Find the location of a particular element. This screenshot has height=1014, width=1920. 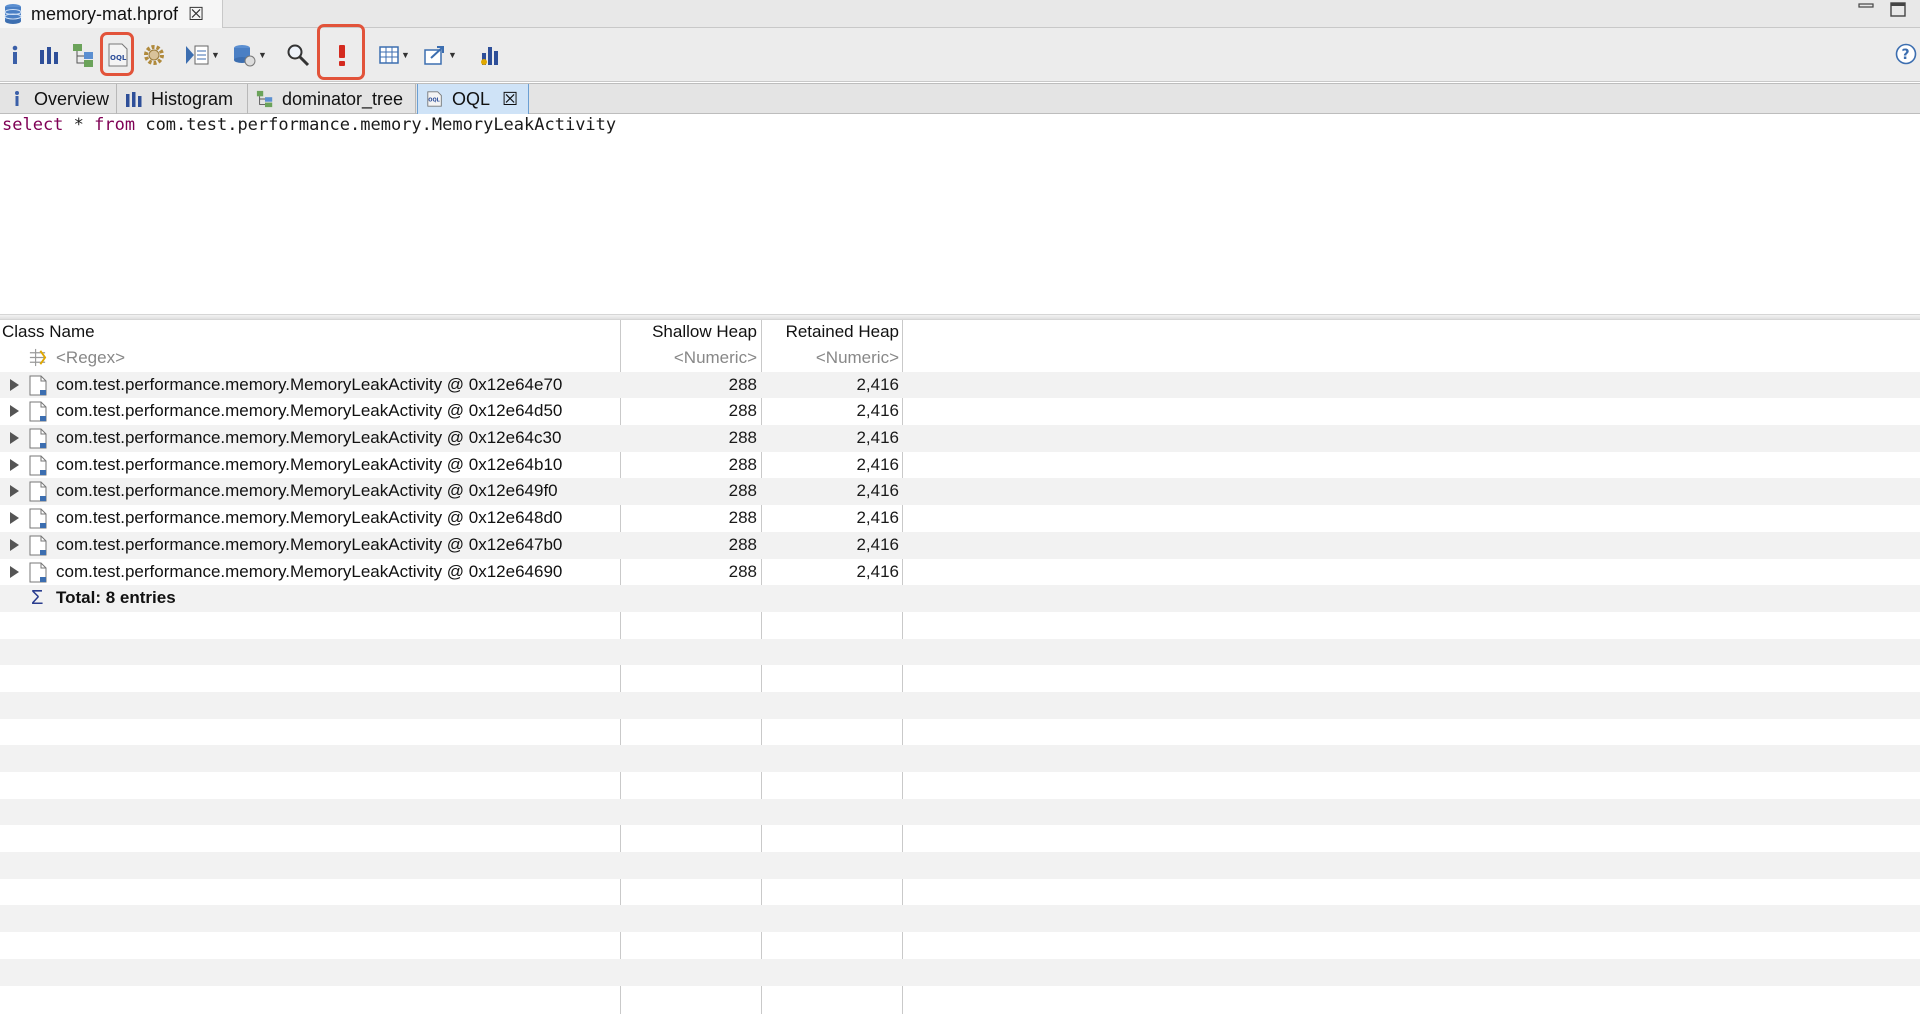

tab-dominator-tree: dominator_tree is located at coordinates (332, 99).